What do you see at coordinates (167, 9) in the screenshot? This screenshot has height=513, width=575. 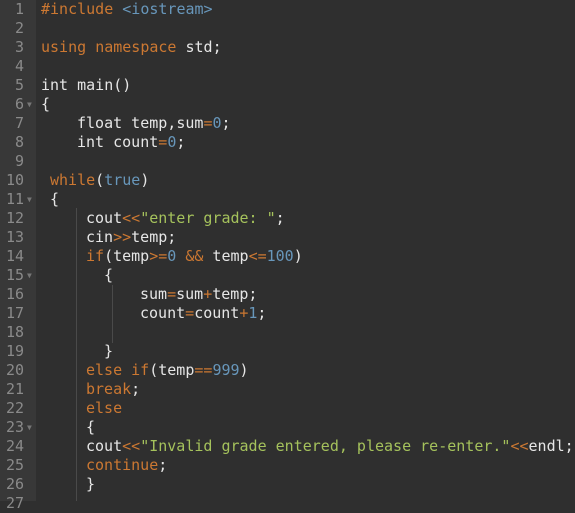 I see `number-token: <iostream>` at bounding box center [167, 9].